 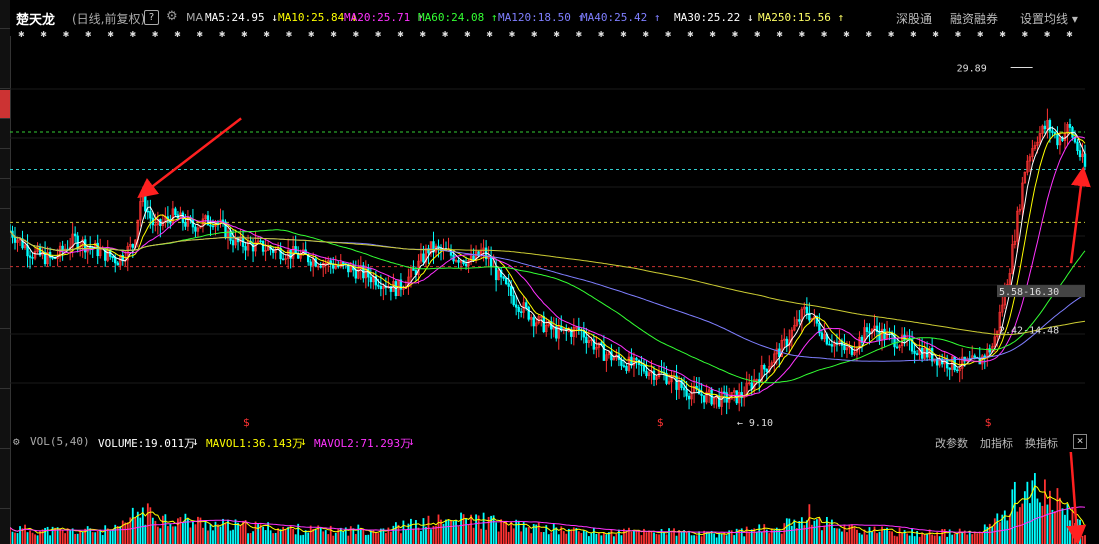 I want to click on change-params-button: 改参数, so click(x=951, y=443).